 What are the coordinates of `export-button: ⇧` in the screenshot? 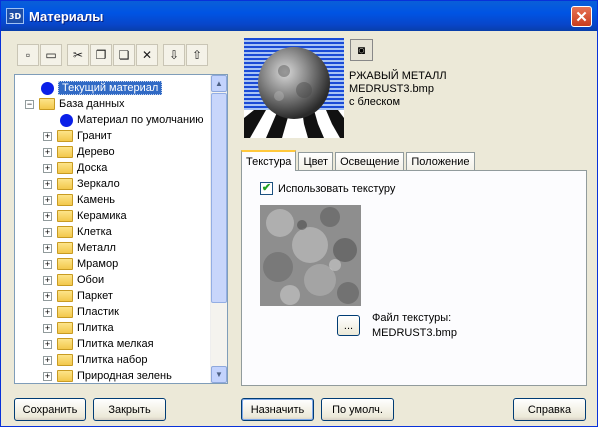 It's located at (197, 55).